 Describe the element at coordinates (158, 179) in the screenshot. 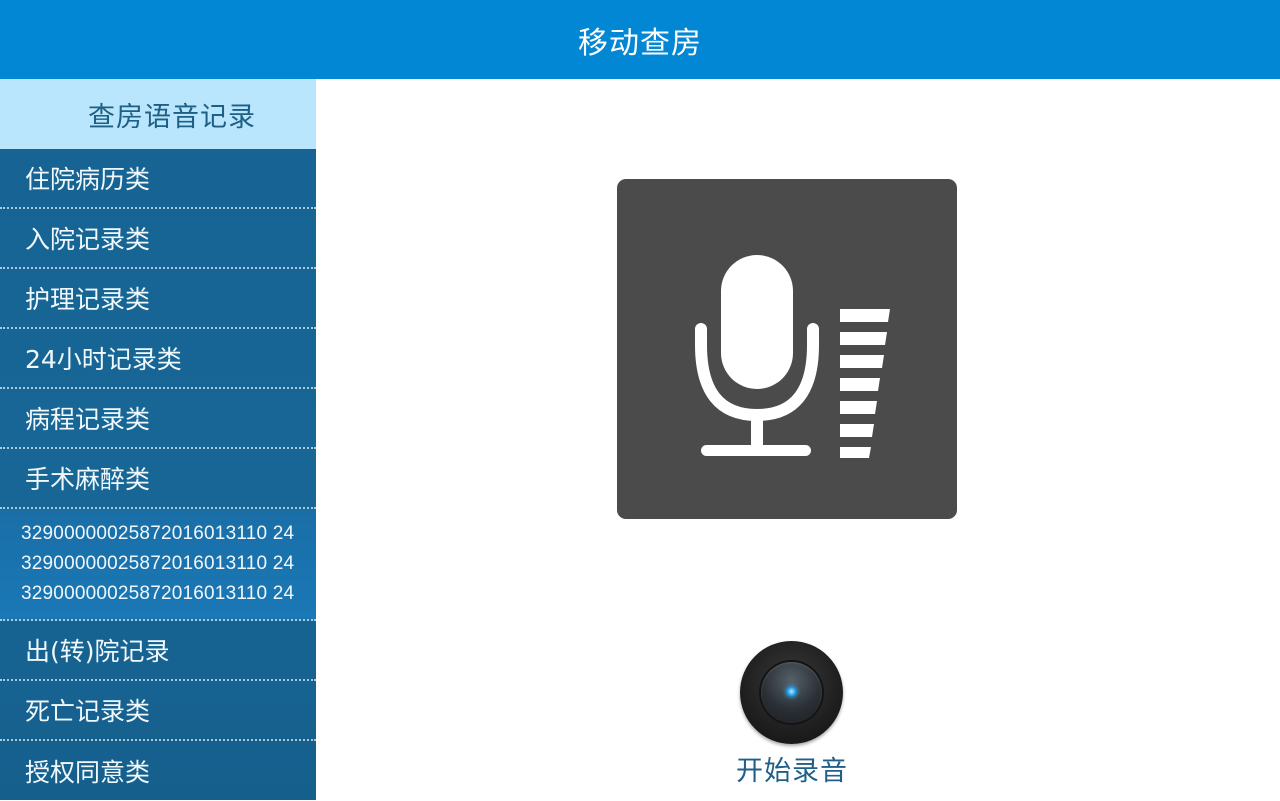

I see `sidebar-item-inpatient-records: 住院病历类` at that location.